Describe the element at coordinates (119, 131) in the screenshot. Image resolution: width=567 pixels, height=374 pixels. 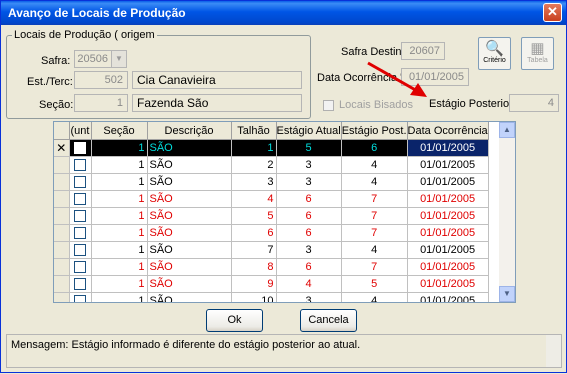
I see `grid-column-header: Seção` at that location.